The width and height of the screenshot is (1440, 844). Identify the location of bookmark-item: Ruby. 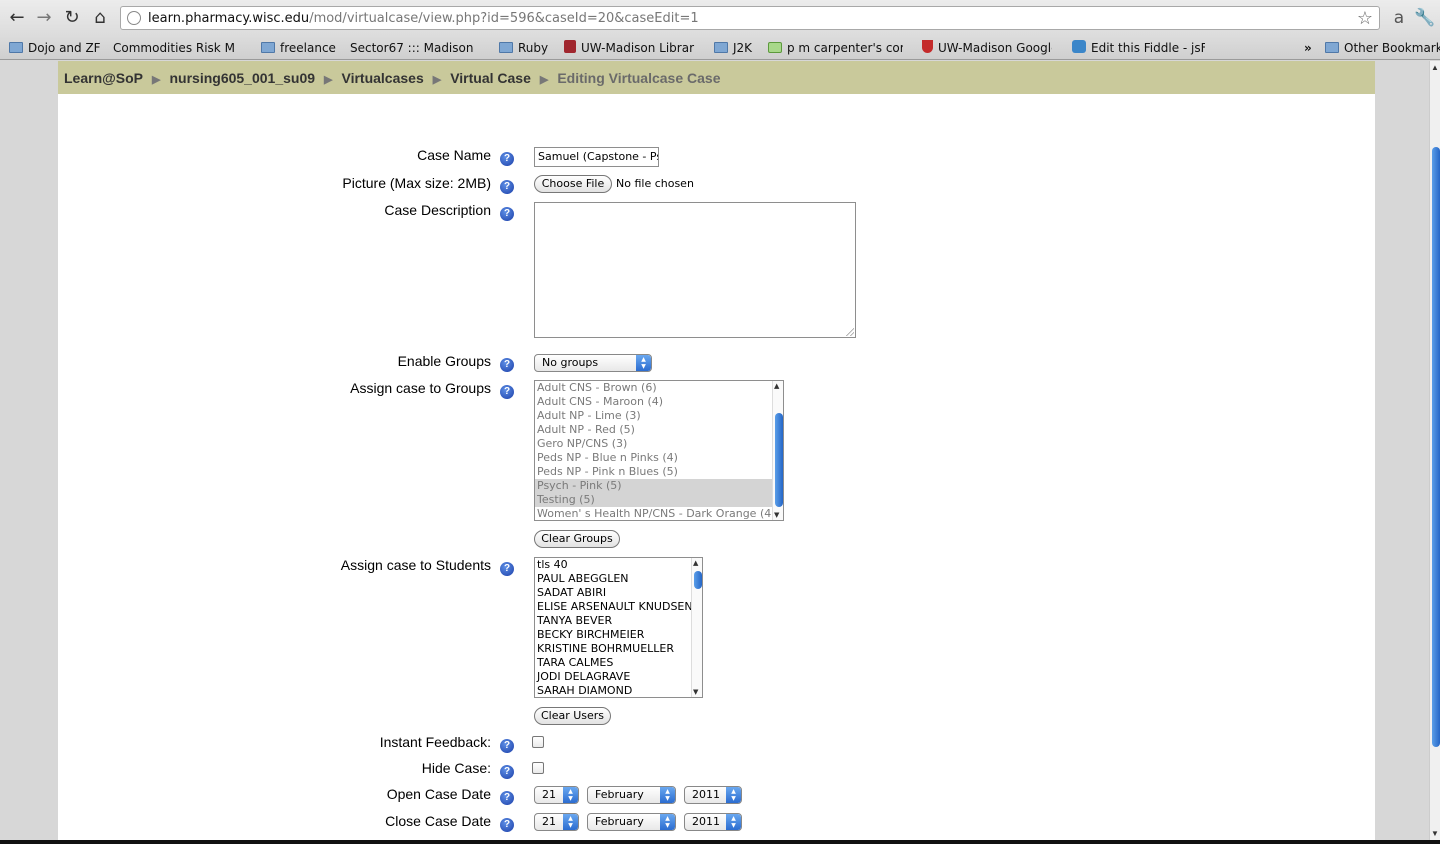
(523, 48).